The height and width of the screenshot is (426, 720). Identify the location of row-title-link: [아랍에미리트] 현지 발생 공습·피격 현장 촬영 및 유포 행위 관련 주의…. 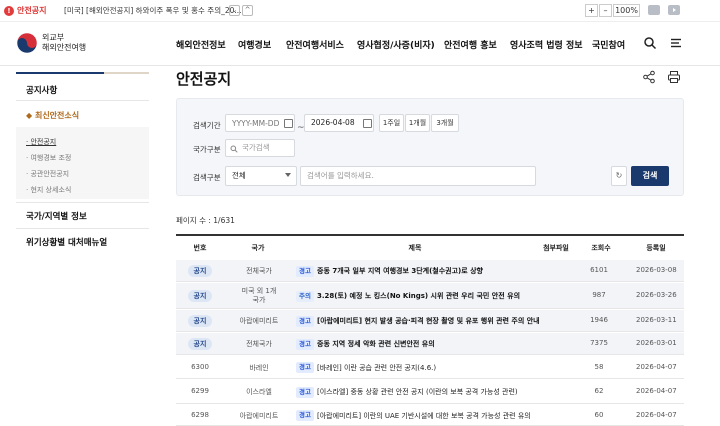
(428, 321).